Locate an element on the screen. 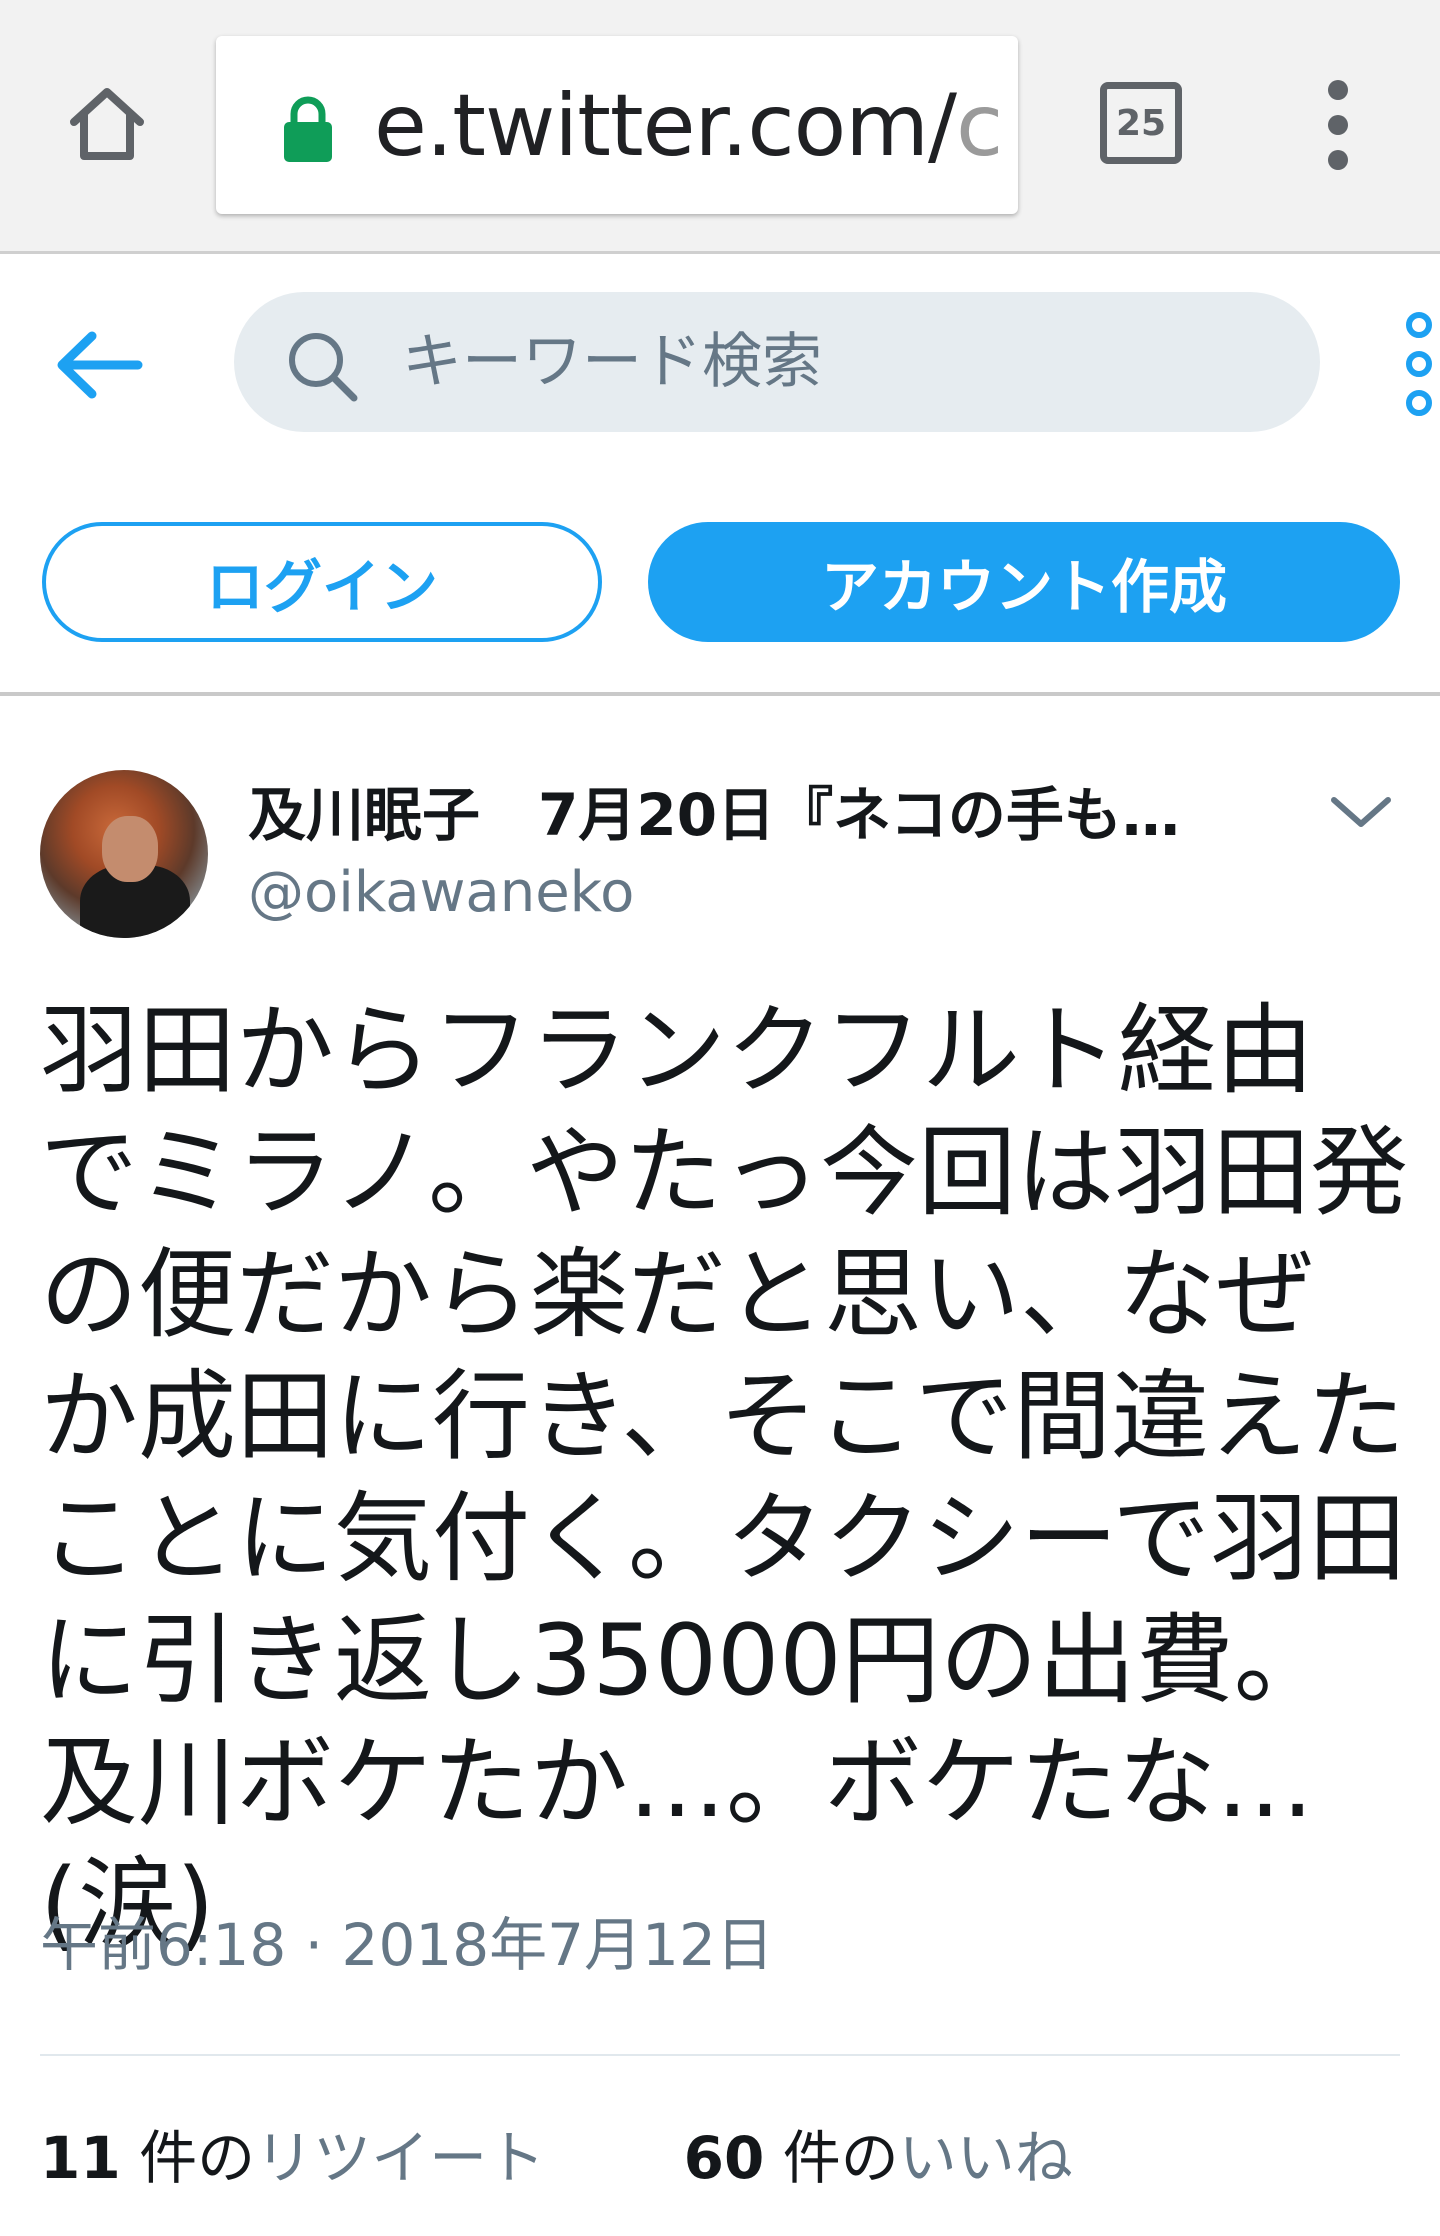  like-count-link: 60 件のいいね is located at coordinates (878, 2158).